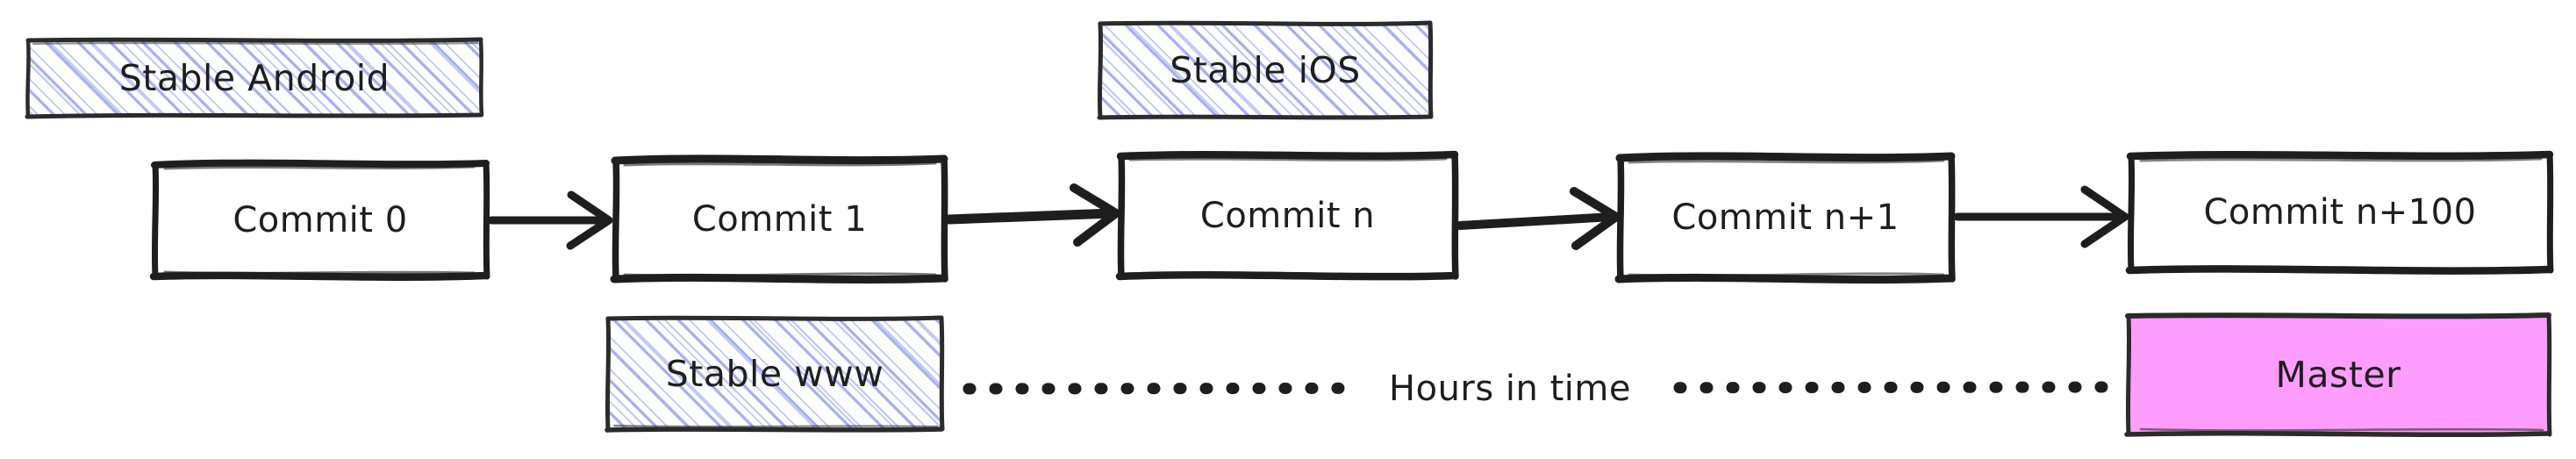 The image size is (2576, 459). I want to click on branch-tag-stable-ios, so click(1265, 70).